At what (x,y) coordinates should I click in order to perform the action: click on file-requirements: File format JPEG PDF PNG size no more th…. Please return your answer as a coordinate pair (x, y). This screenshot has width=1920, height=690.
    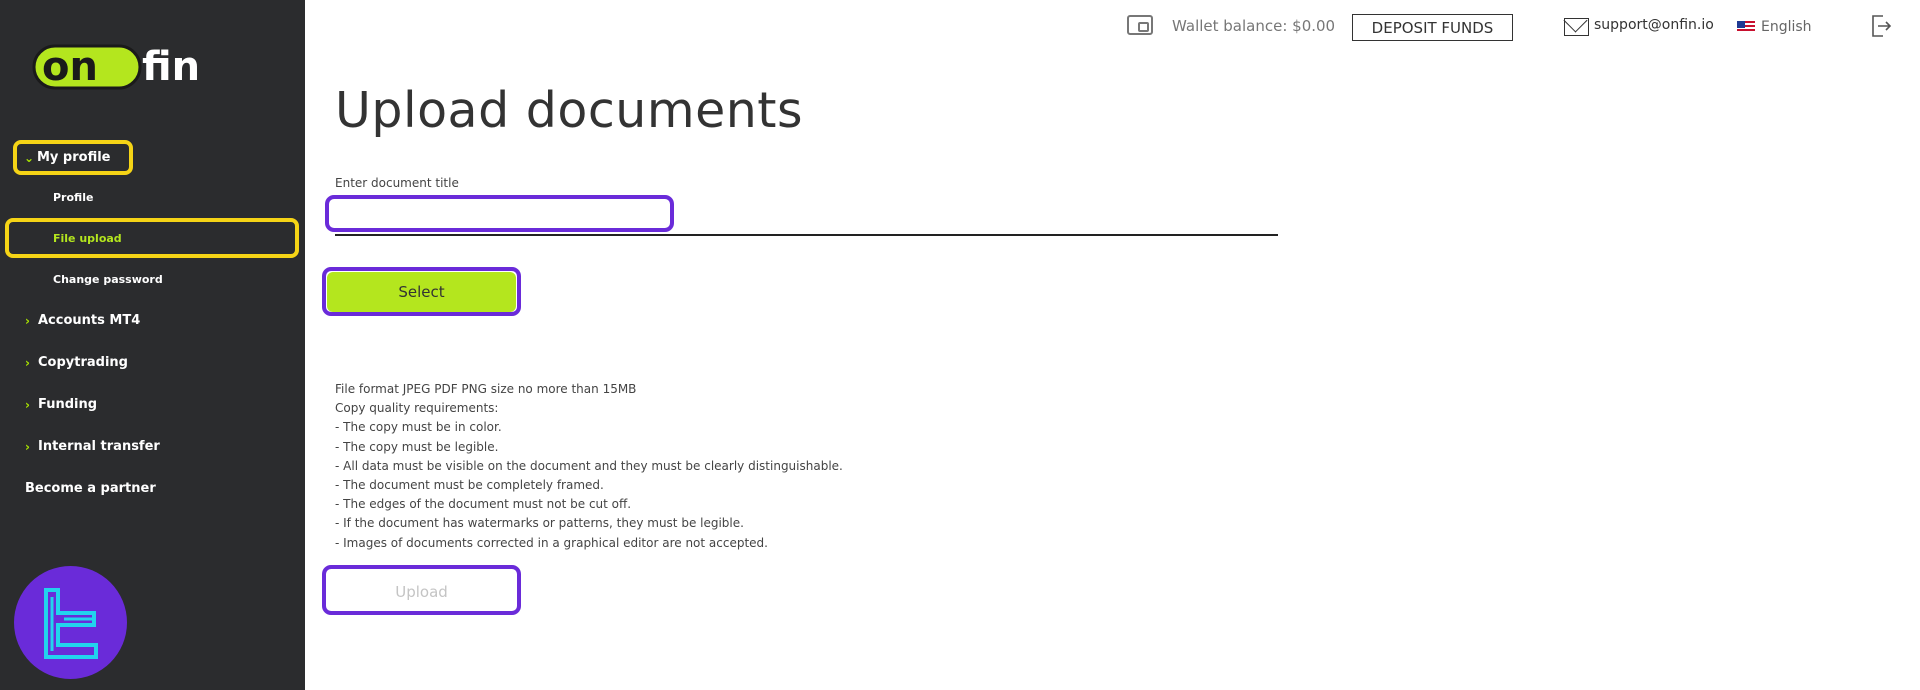
    Looking at the image, I should click on (589, 466).